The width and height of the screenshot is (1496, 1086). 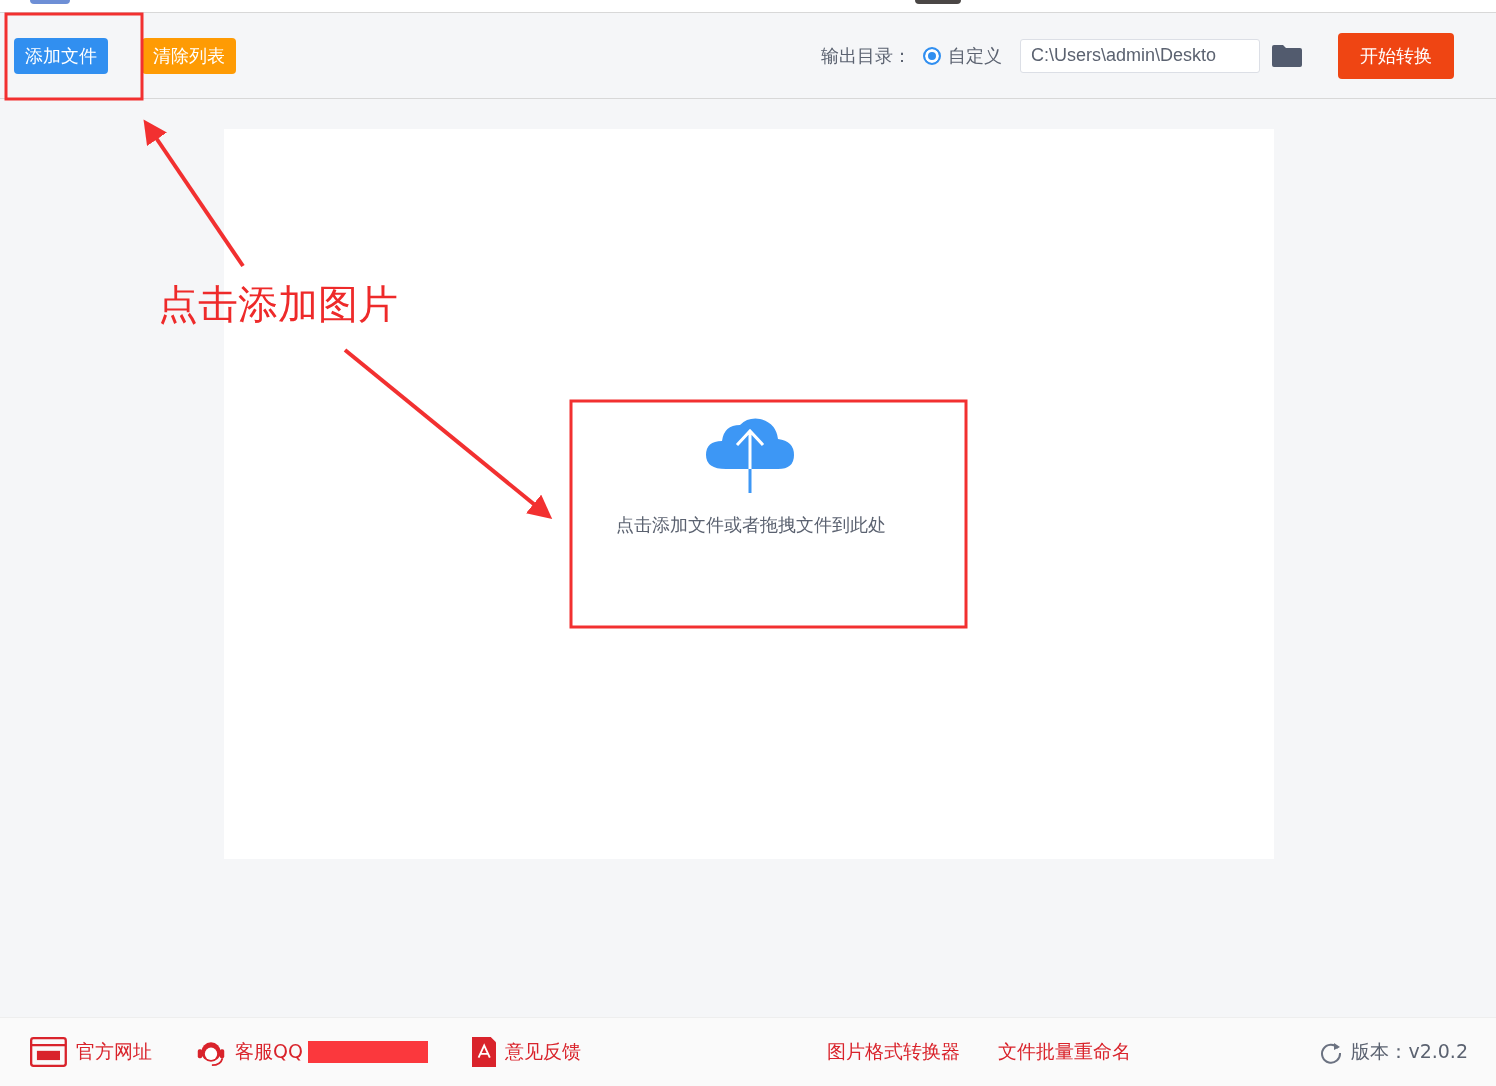 I want to click on custom-radio: 自定义, so click(x=962, y=55).